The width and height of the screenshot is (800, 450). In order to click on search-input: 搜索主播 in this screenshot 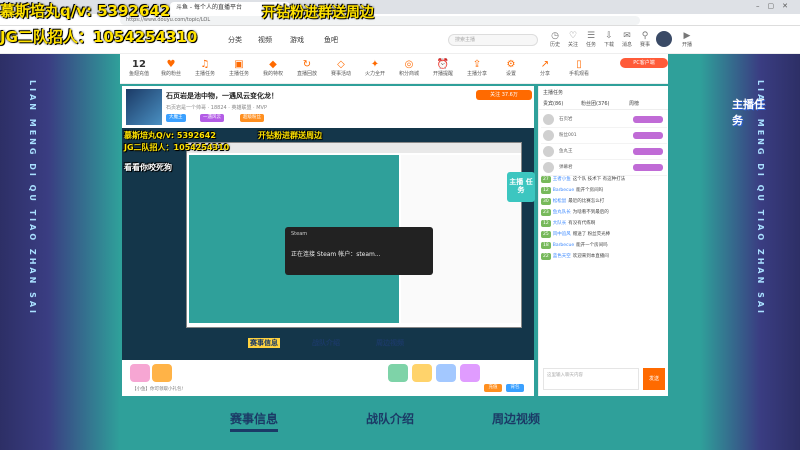, I will do `click(493, 40)`.